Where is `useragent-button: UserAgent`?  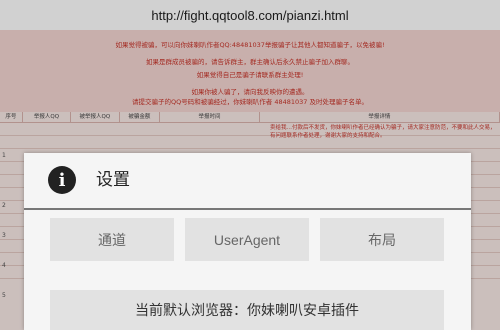 useragent-button: UserAgent is located at coordinates (247, 239).